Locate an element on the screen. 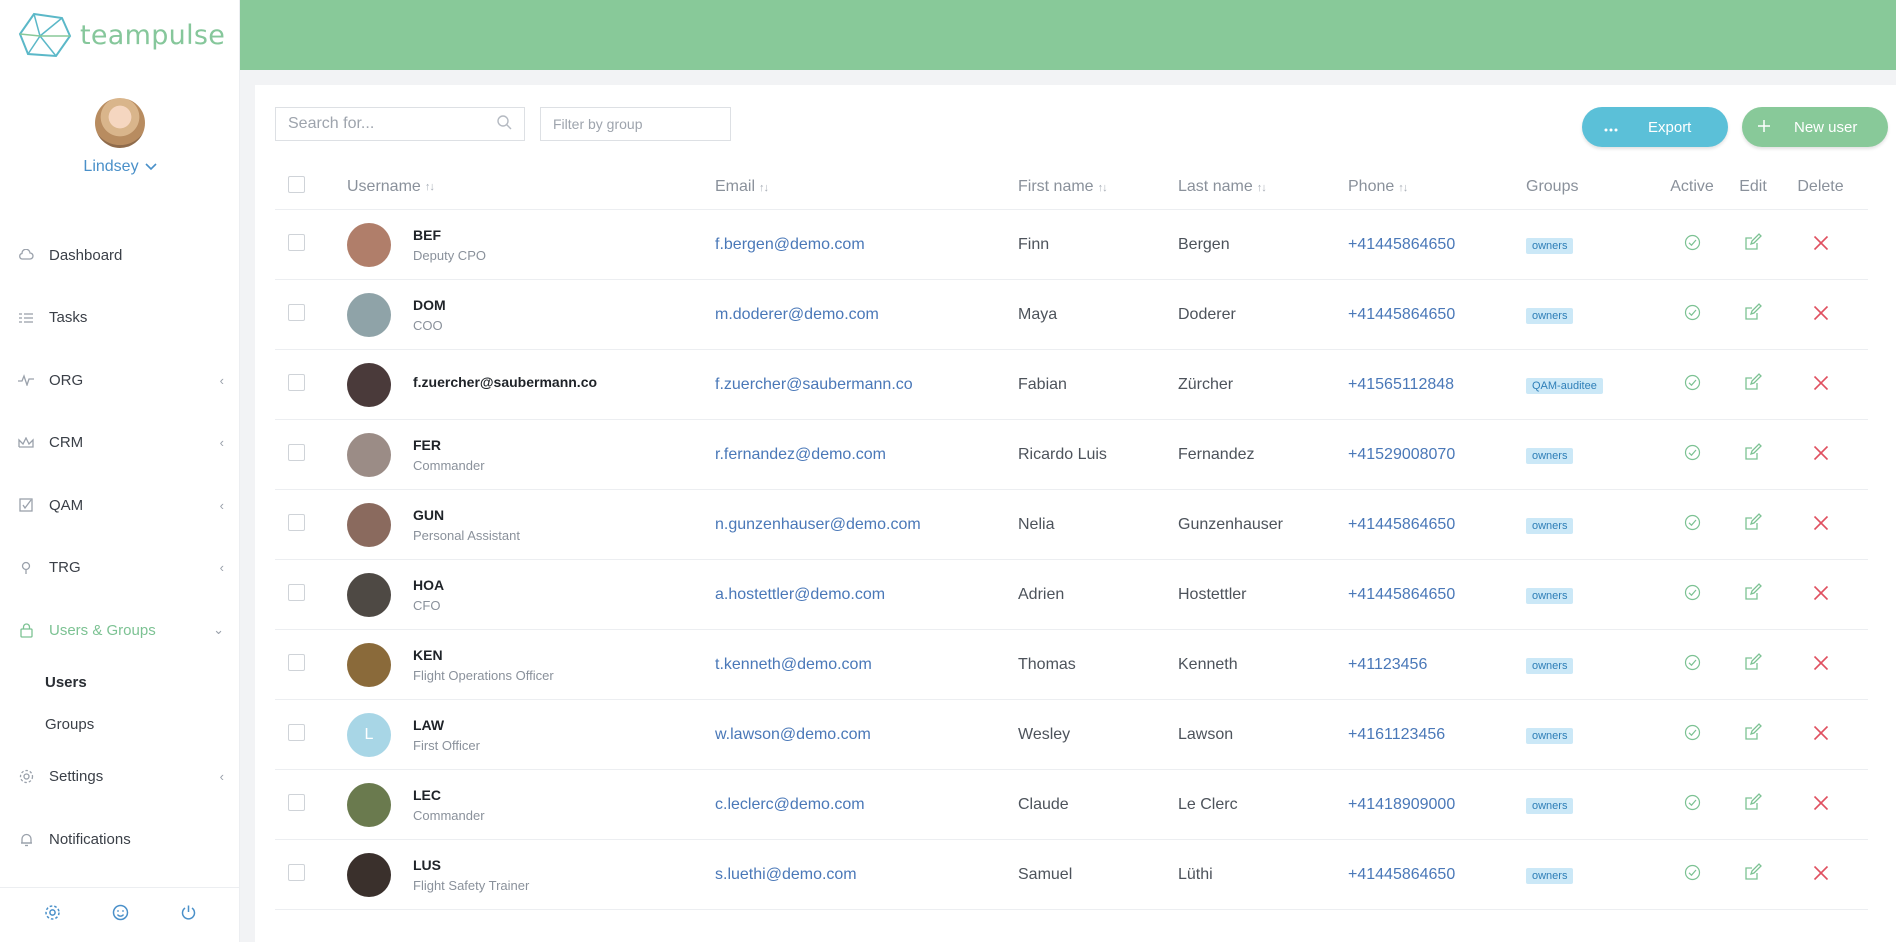 The width and height of the screenshot is (1896, 942). sidebar-item-users-groups: Users & Groups ⌄ is located at coordinates (120, 630).